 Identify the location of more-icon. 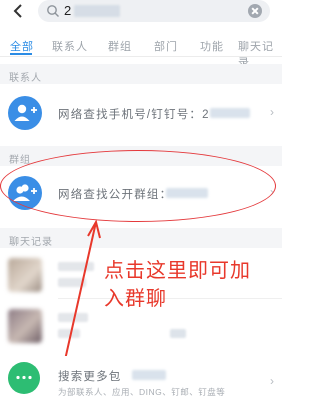
(24, 378).